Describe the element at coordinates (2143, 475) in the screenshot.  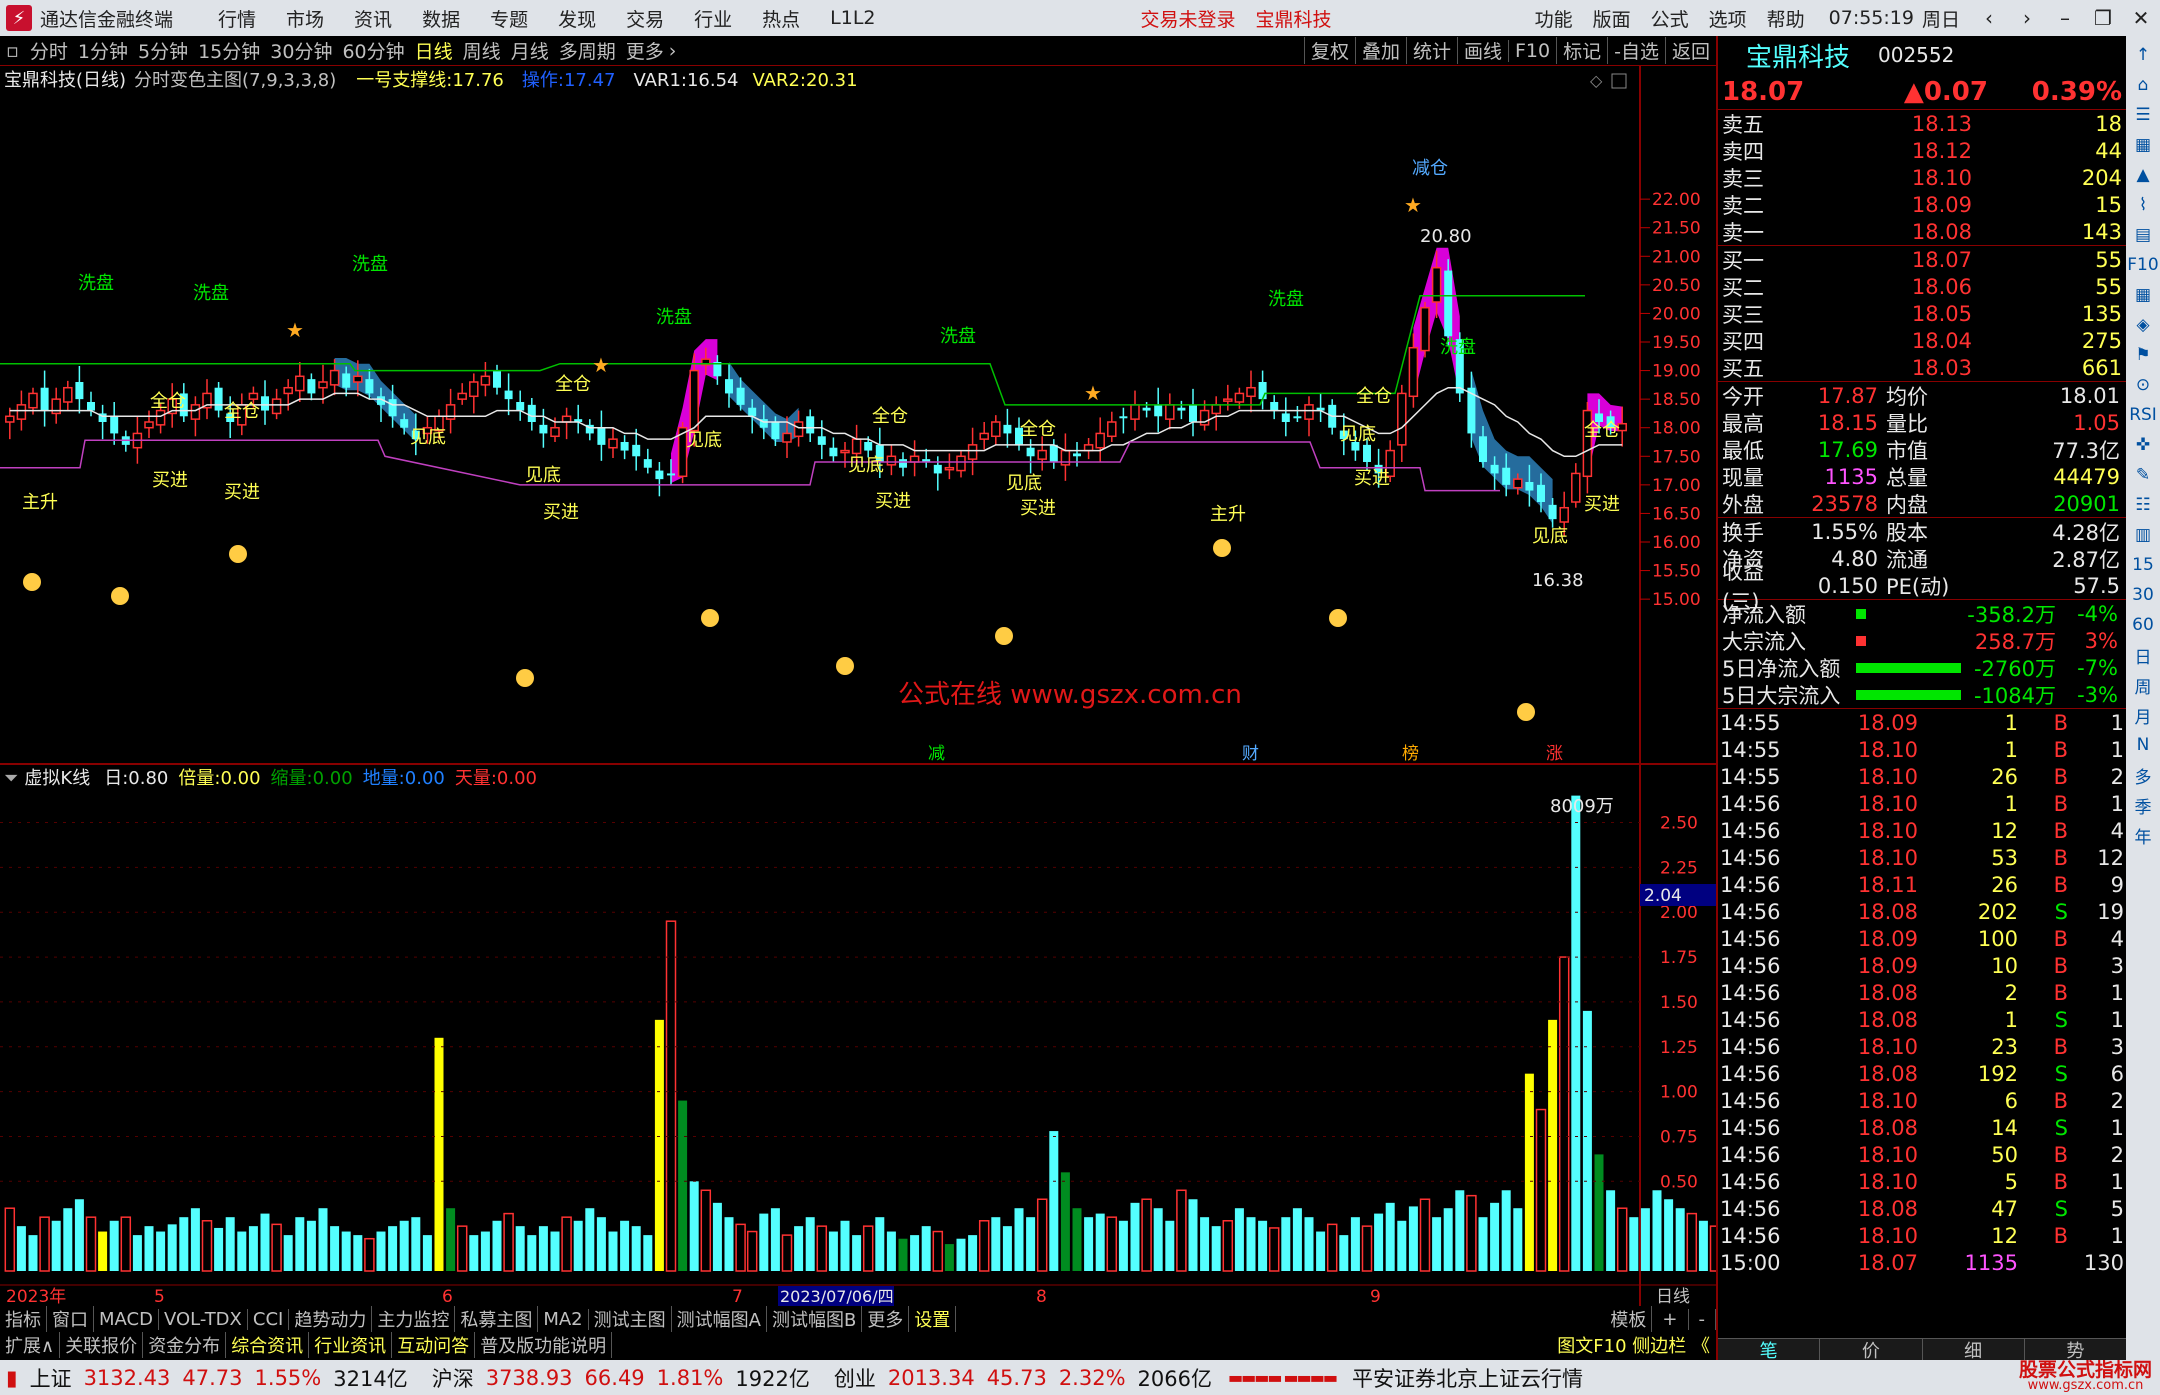
I see `side-tool-icon: ✎` at that location.